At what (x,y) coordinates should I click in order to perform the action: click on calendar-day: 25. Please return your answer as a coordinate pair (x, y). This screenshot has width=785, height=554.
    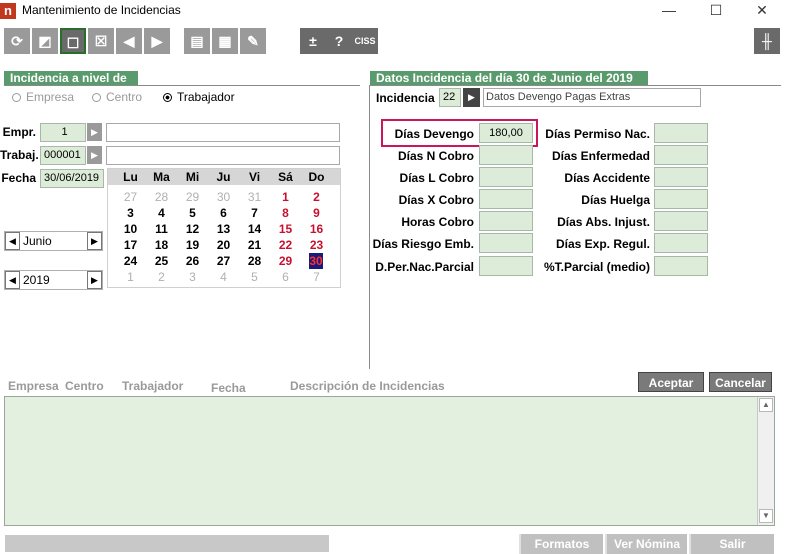
    Looking at the image, I should click on (161, 261).